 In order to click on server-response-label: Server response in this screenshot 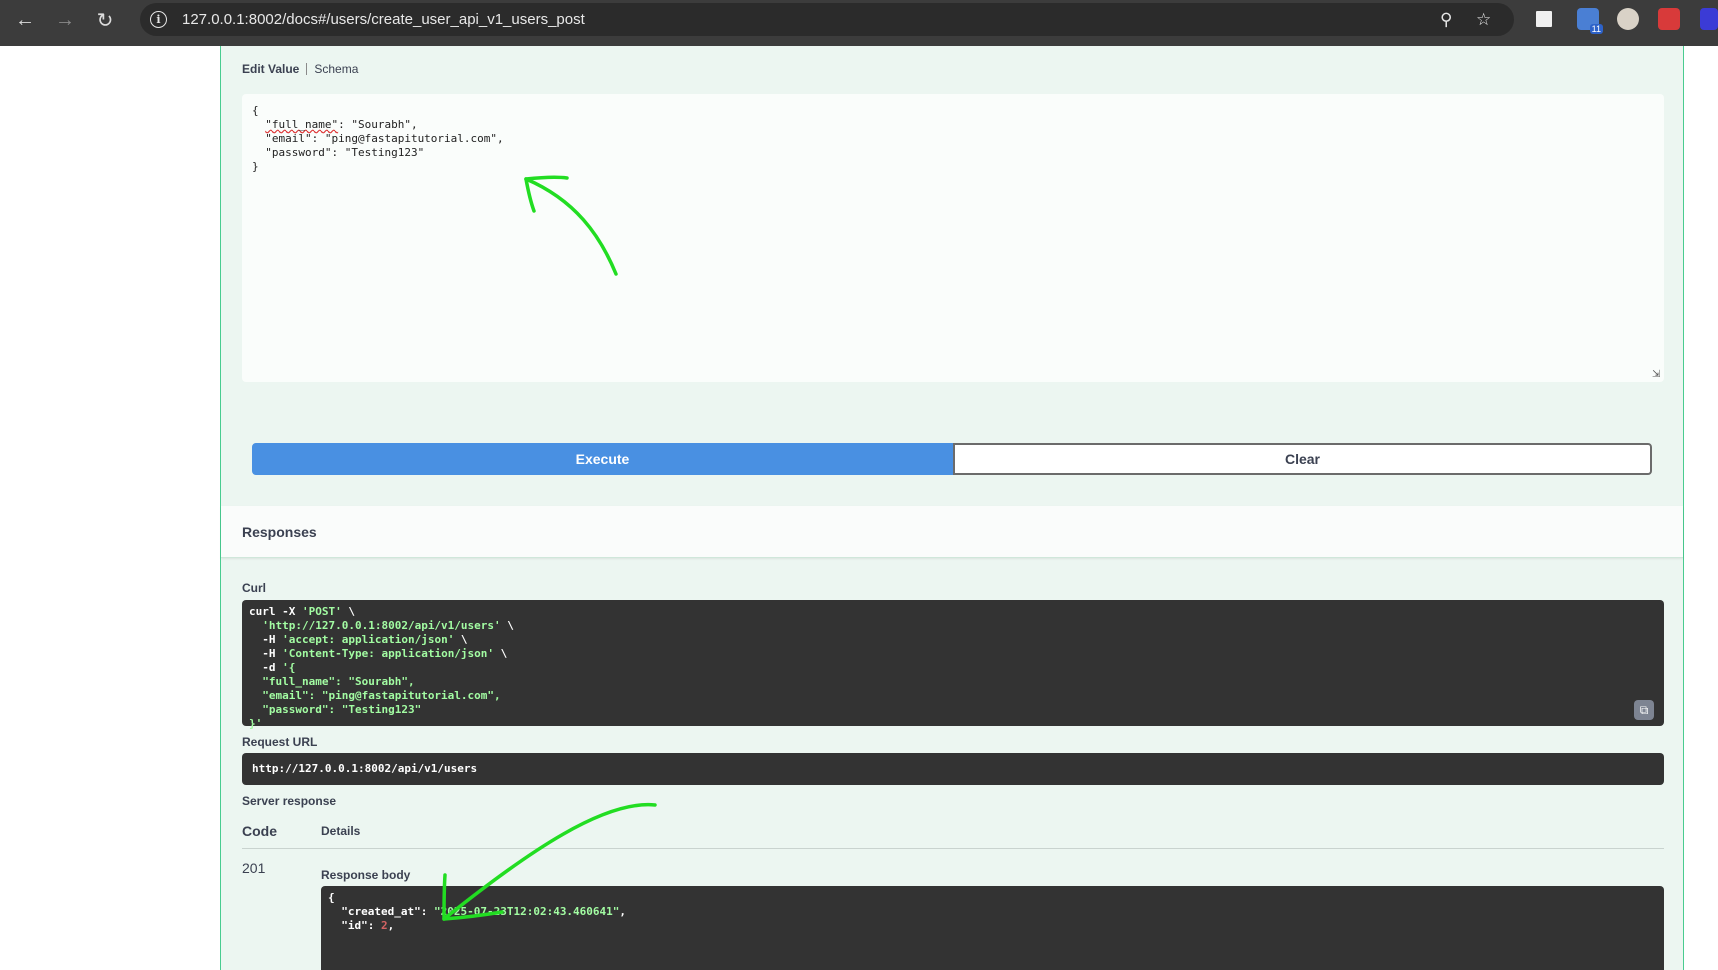, I will do `click(289, 801)`.